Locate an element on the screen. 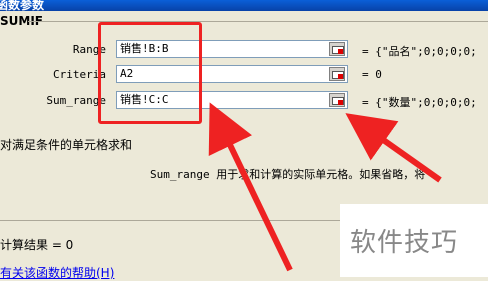 The image size is (488, 281). watermark-text: 软件技巧 is located at coordinates (404, 243).